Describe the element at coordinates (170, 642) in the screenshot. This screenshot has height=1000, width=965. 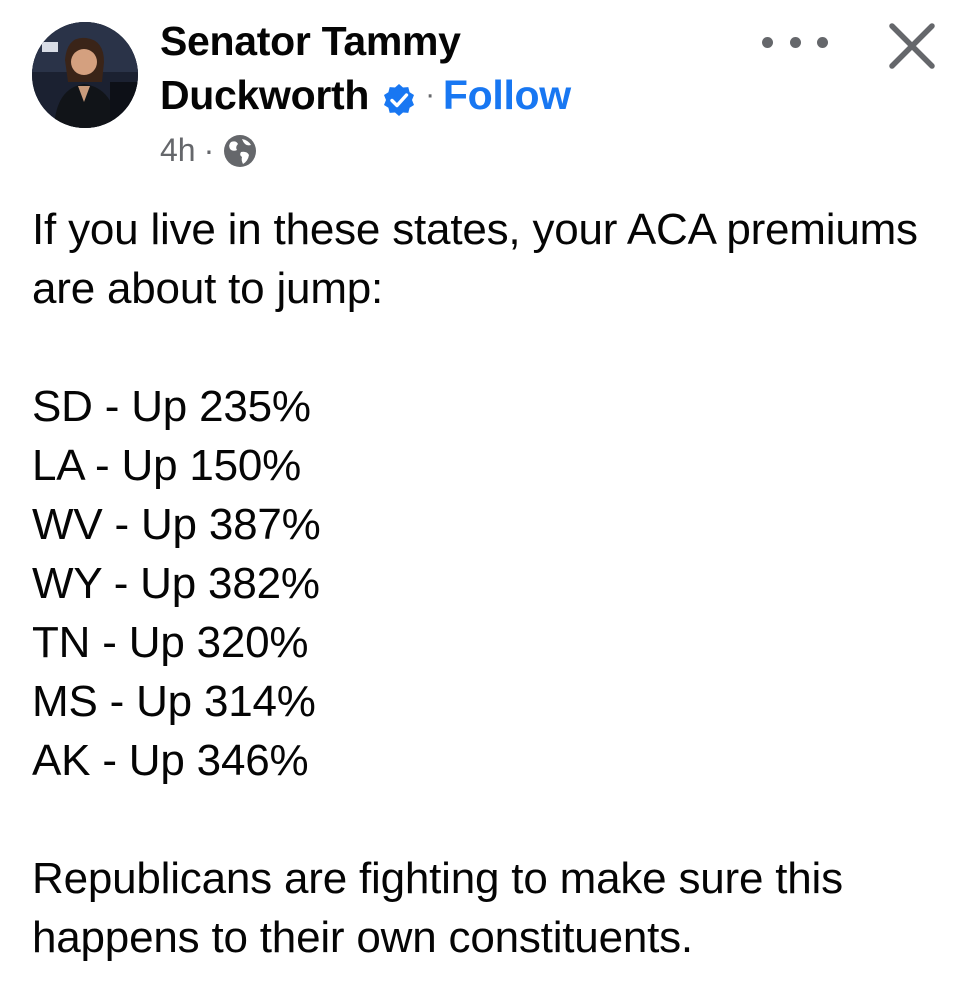
I see `state-increase-item: TN - Up 320%` at that location.